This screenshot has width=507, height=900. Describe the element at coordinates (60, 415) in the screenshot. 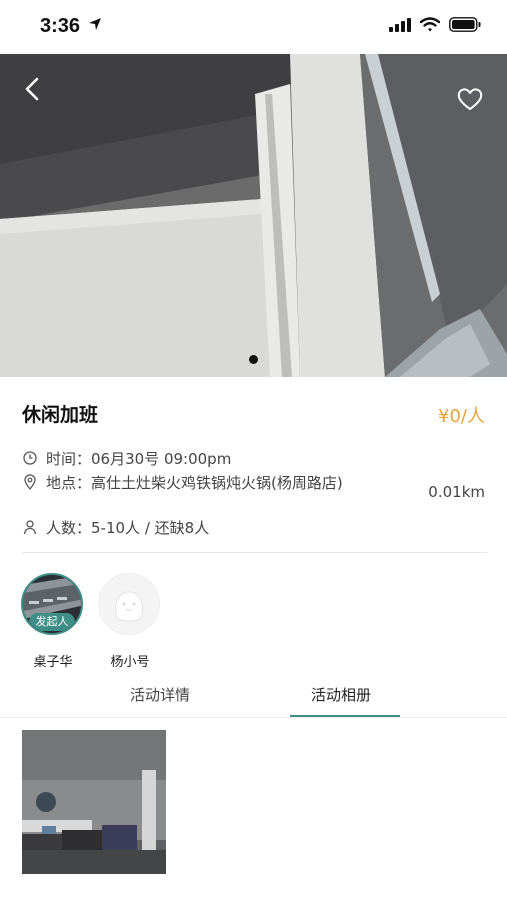

I see `event-title: 休闲加班` at that location.